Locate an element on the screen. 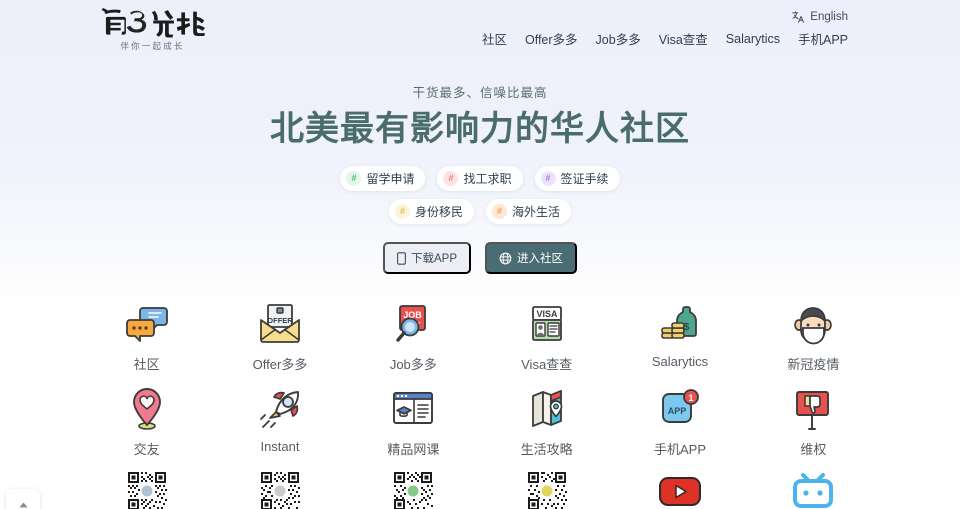  topic-tags: # 留学申请 # 找工求职 # 签证手续 # 身份移民 # 海外生活 is located at coordinates (480, 195).